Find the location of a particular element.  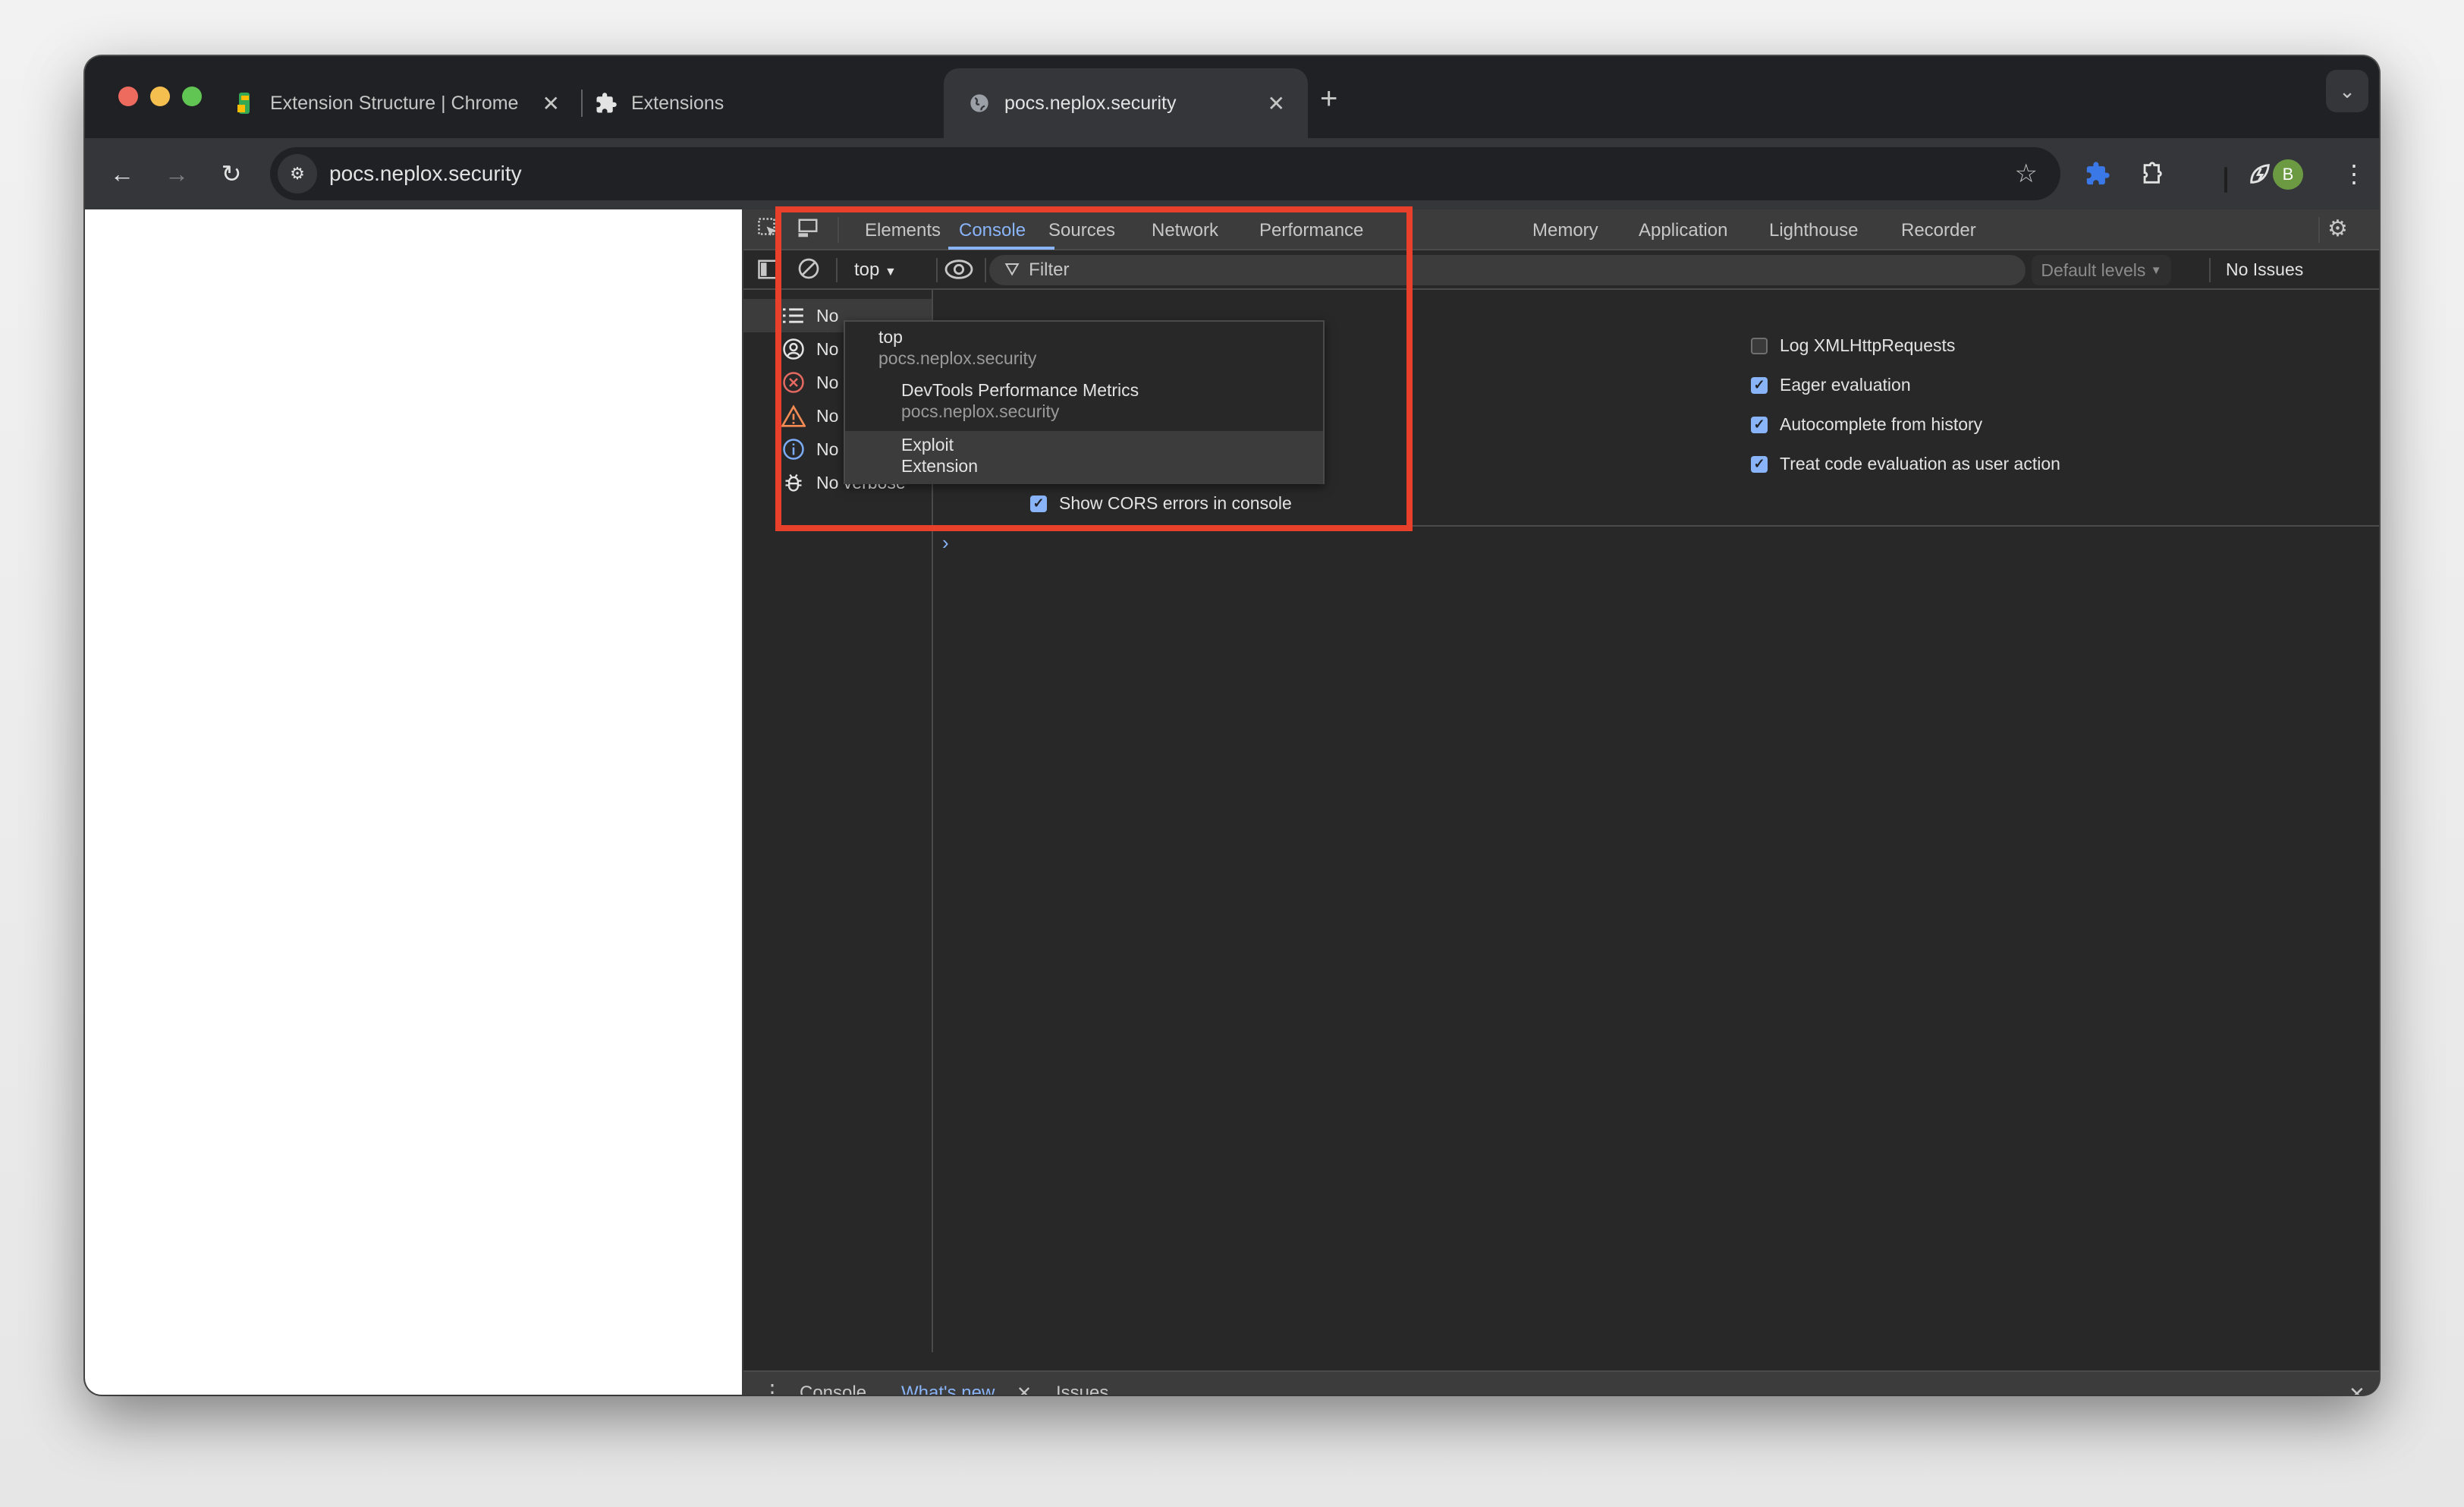

drawer-tab-close-icon: ✕ is located at coordinates (1024, 1389).